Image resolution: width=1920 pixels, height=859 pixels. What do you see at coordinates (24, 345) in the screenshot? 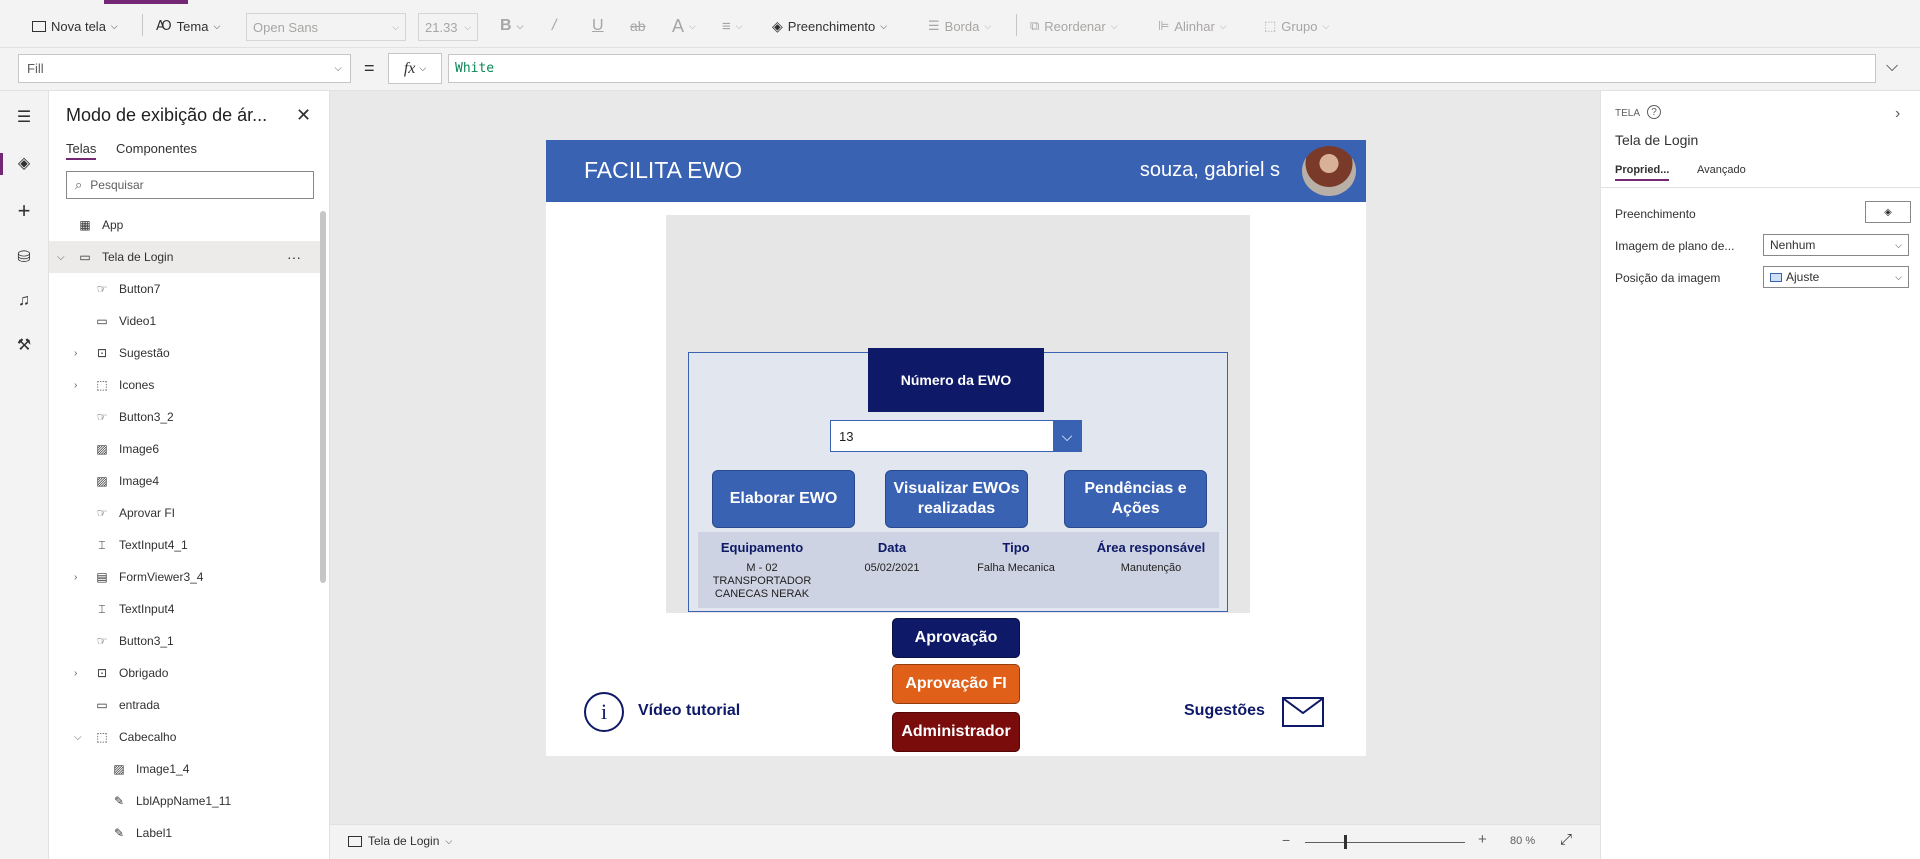
I see `tools-icon: ⚒` at bounding box center [24, 345].